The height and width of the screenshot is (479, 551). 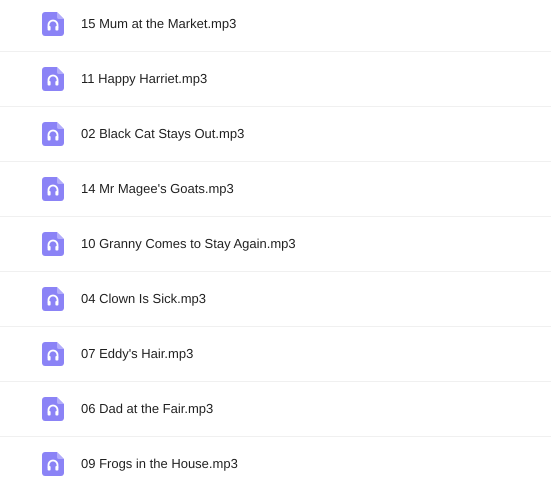 What do you see at coordinates (275, 299) in the screenshot?
I see `file-row: 04 Clown Is Sick.mp3` at bounding box center [275, 299].